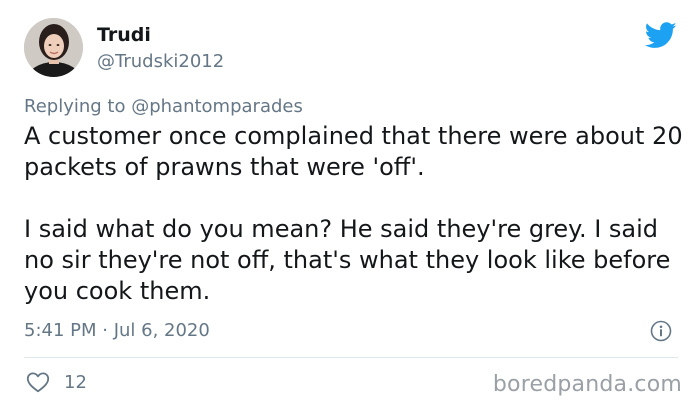 The width and height of the screenshot is (700, 410). I want to click on heart-icon, so click(38, 382).